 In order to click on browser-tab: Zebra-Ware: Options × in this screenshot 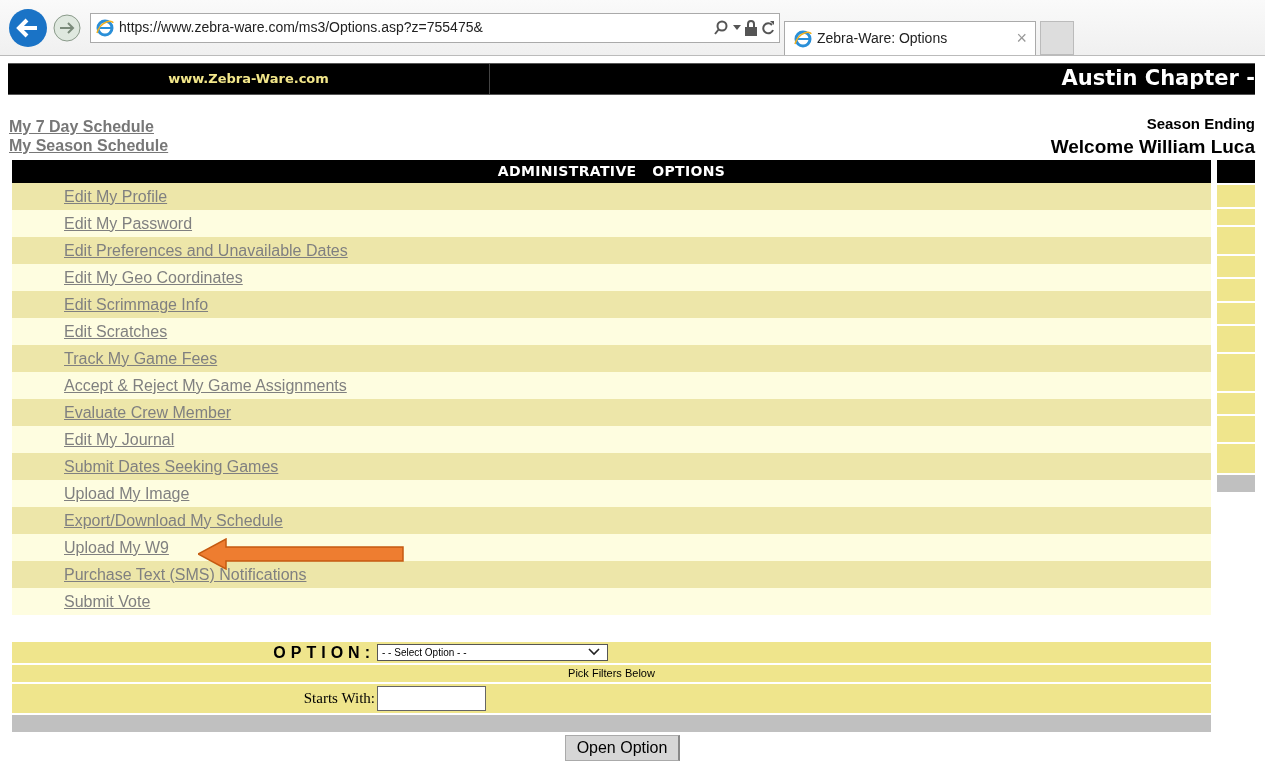, I will do `click(910, 38)`.